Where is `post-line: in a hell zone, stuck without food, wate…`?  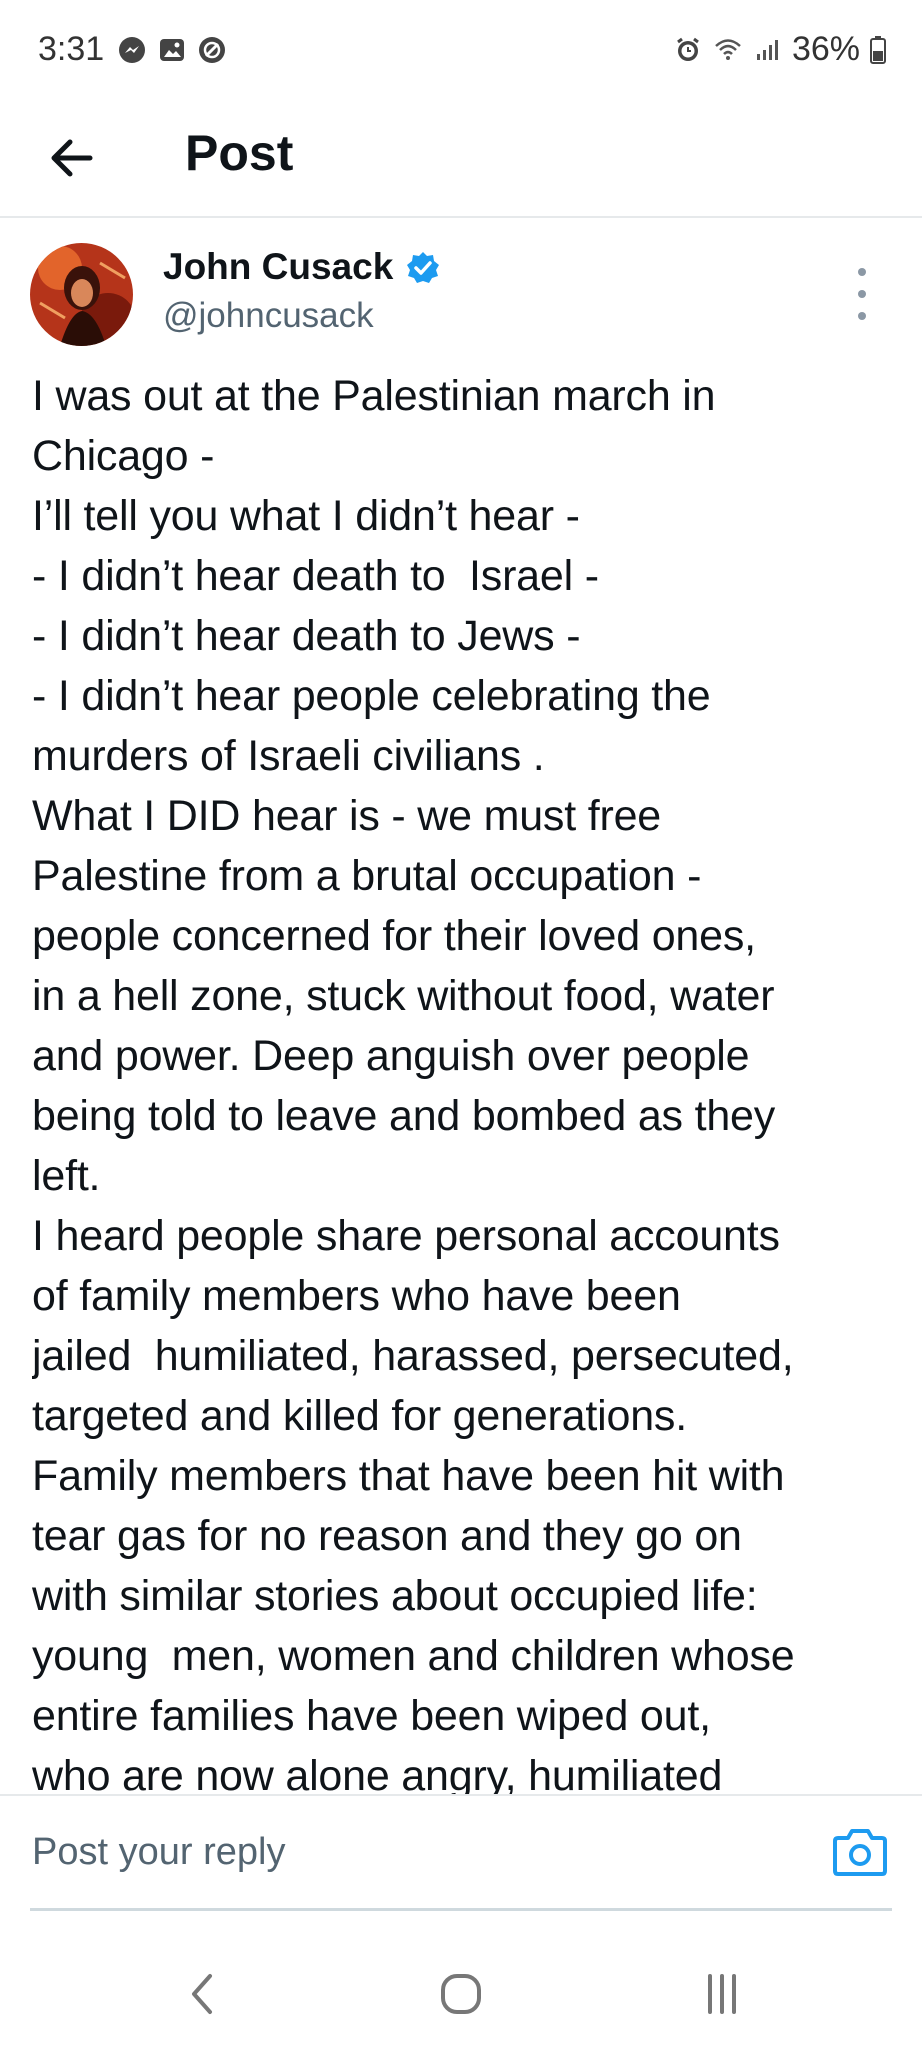 post-line: in a hell zone, stuck without food, wate… is located at coordinates (403, 996).